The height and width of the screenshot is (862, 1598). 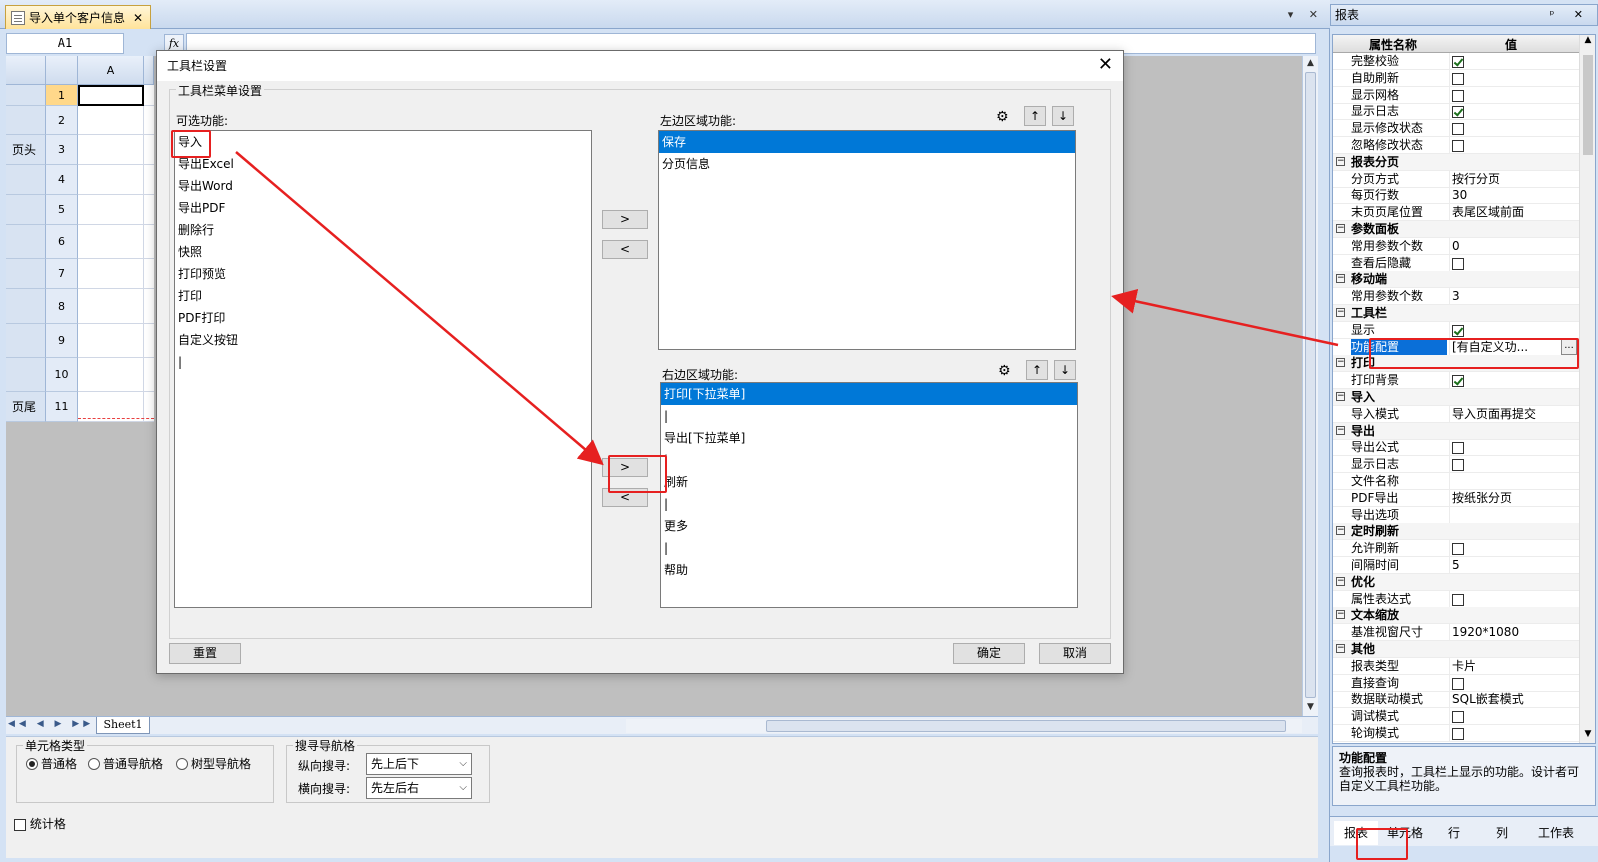 What do you see at coordinates (1026, 726) in the screenshot?
I see `horizontal-scroll-thumb` at bounding box center [1026, 726].